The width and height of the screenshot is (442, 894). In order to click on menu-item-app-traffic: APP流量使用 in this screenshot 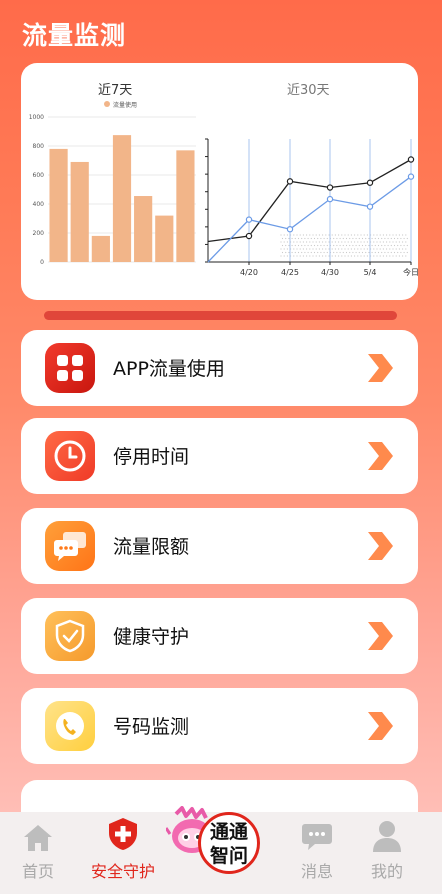, I will do `click(219, 368)`.